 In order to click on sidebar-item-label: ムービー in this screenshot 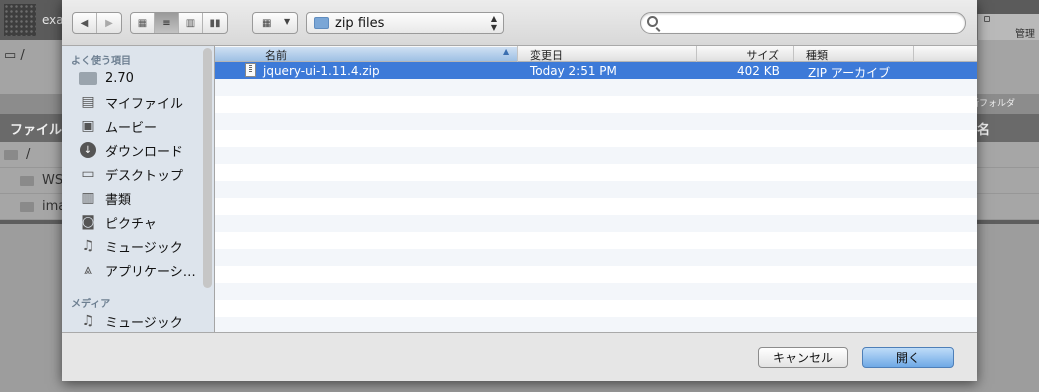, I will do `click(131, 128)`.